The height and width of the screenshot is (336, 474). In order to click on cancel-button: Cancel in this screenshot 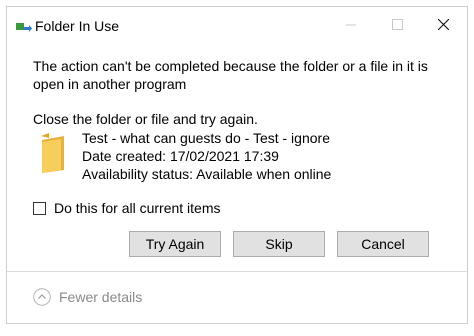, I will do `click(383, 244)`.